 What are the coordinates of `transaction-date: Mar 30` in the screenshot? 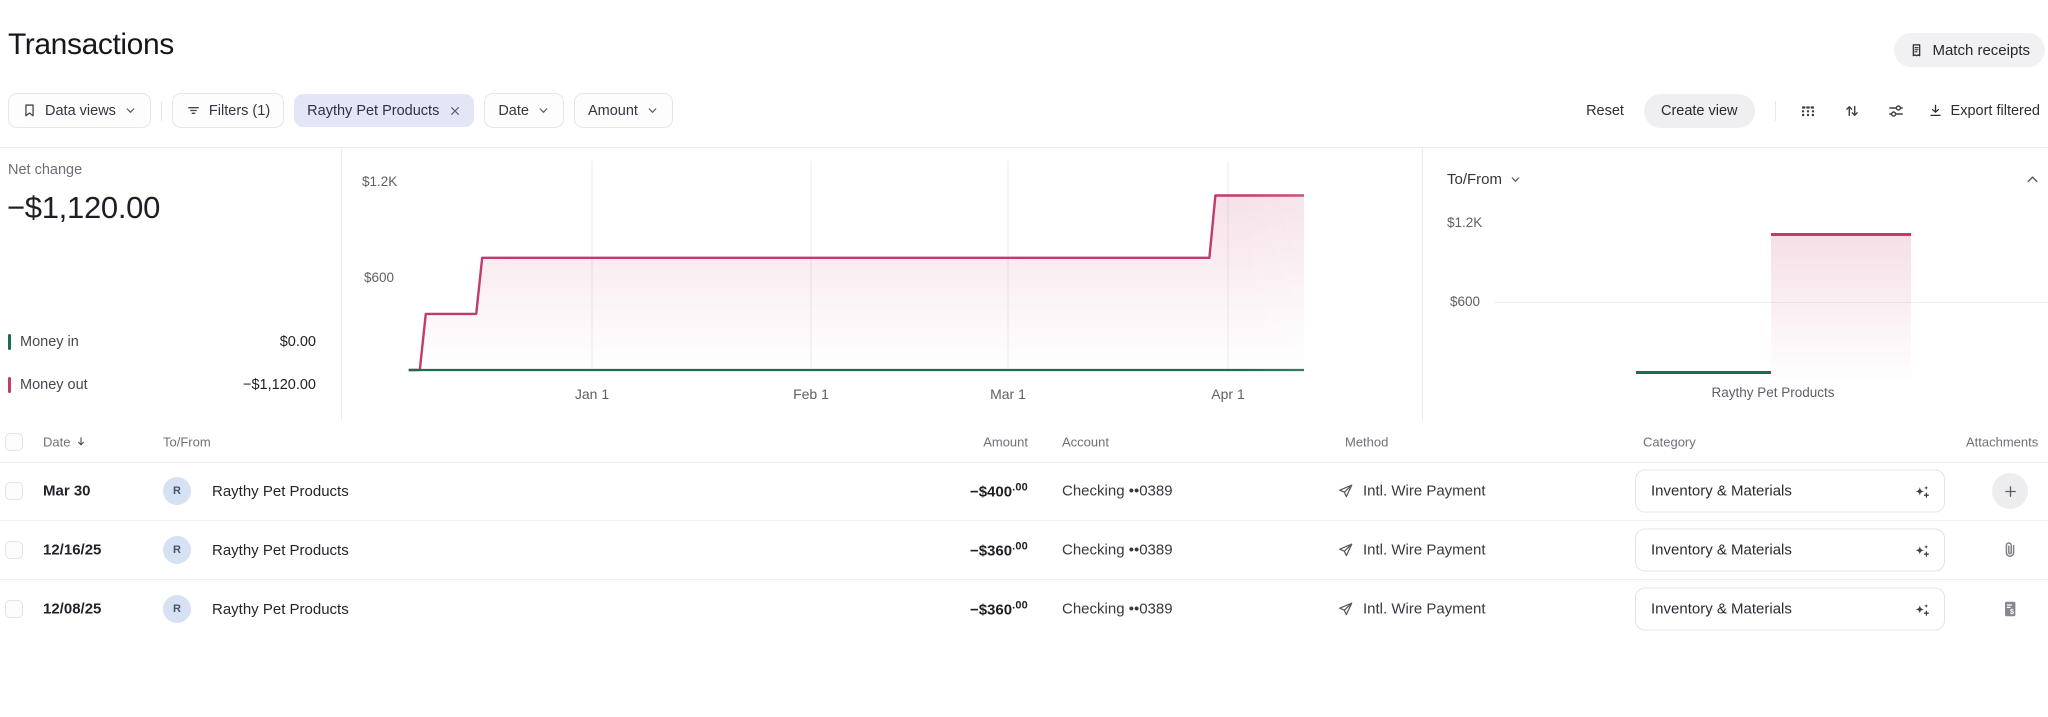 It's located at (67, 491).